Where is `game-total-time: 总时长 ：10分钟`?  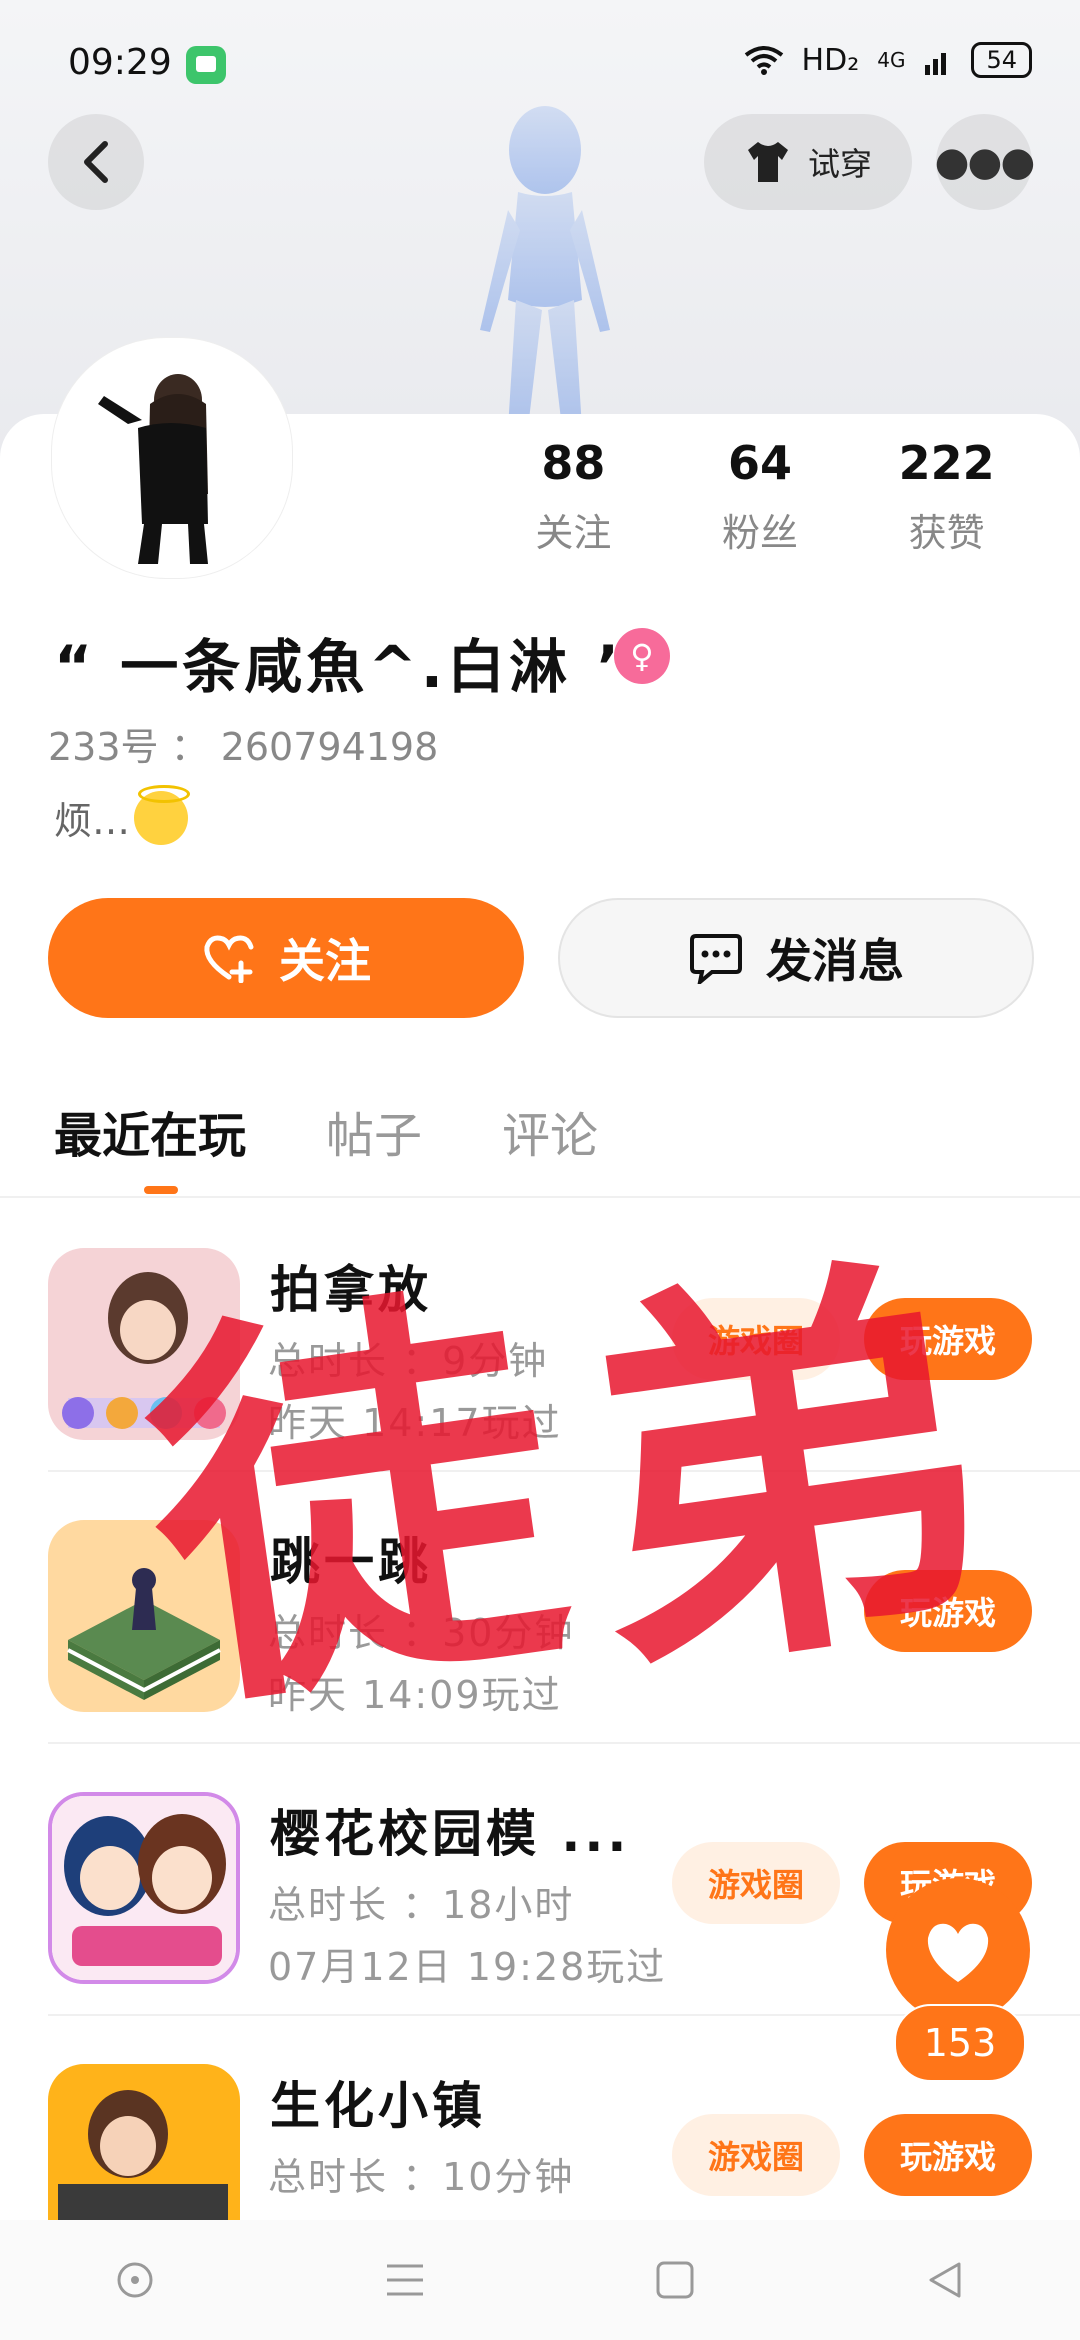
game-total-time: 总时长 ：10分钟 is located at coordinates (421, 2177).